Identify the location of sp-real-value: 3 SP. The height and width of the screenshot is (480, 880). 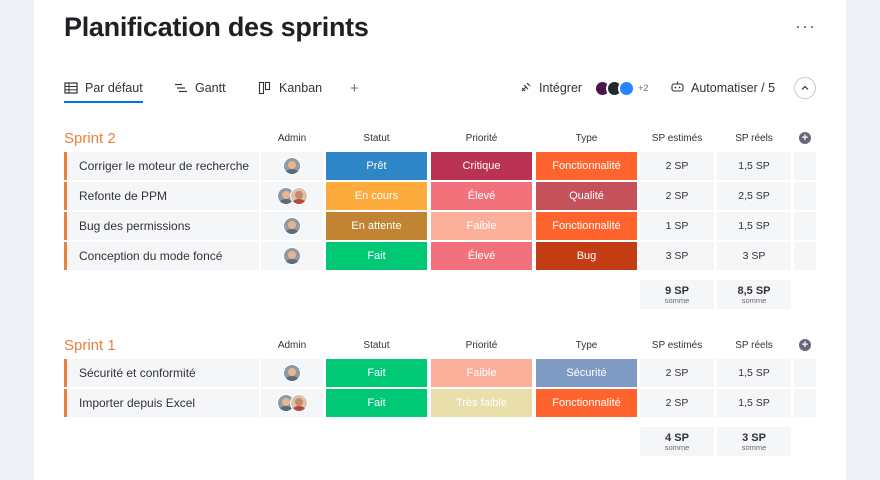
(754, 256).